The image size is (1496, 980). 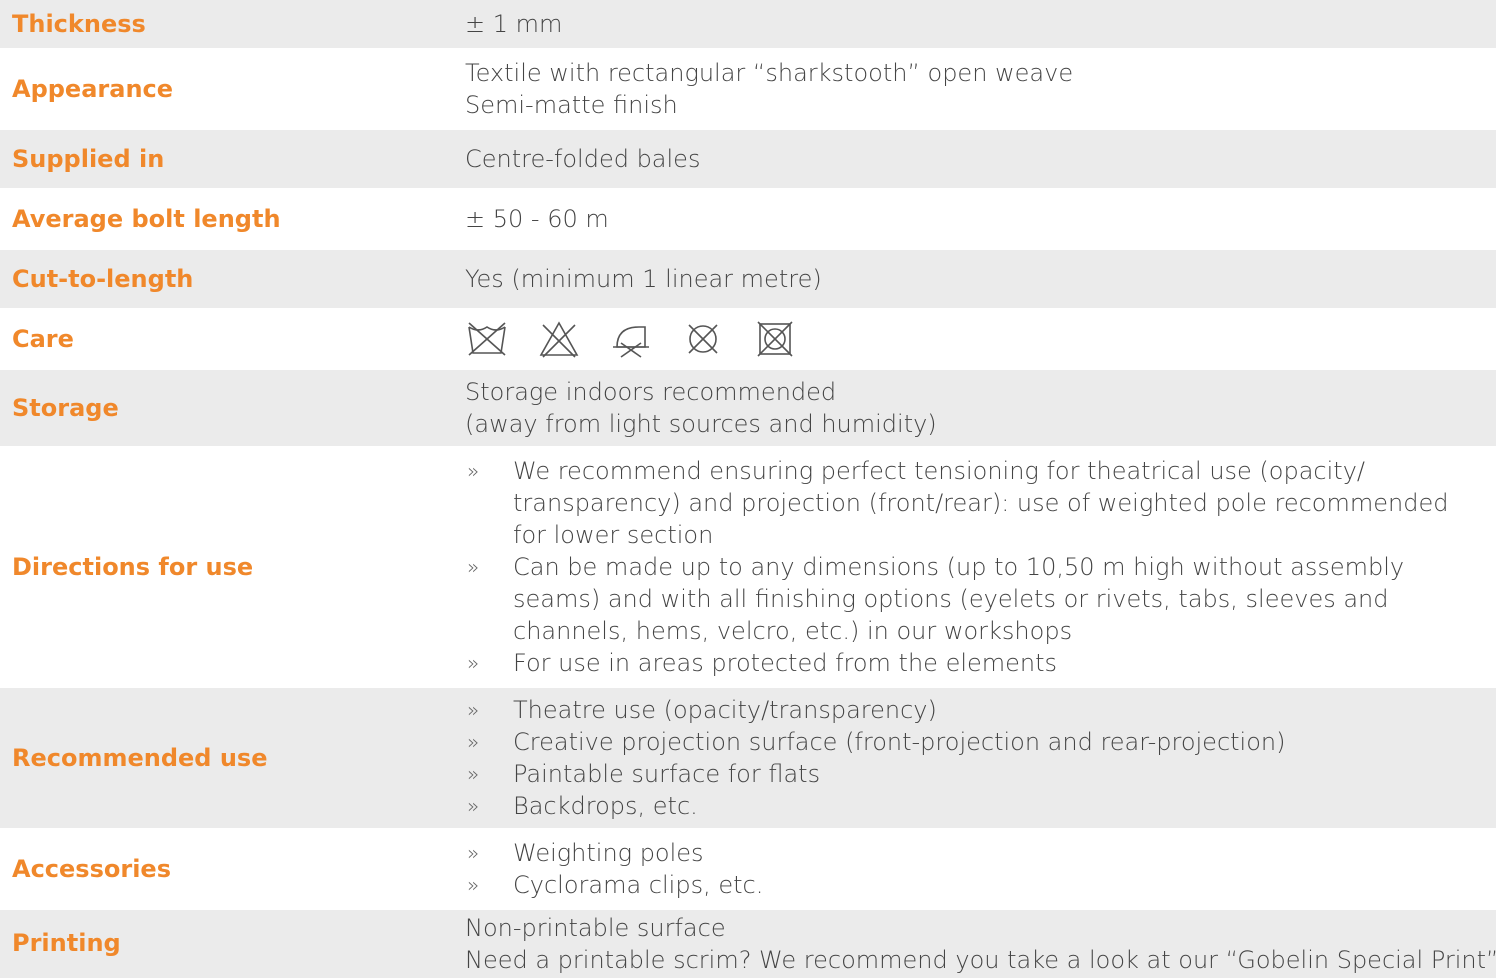 I want to click on bullet-text: Weighting poles, so click(x=608, y=853).